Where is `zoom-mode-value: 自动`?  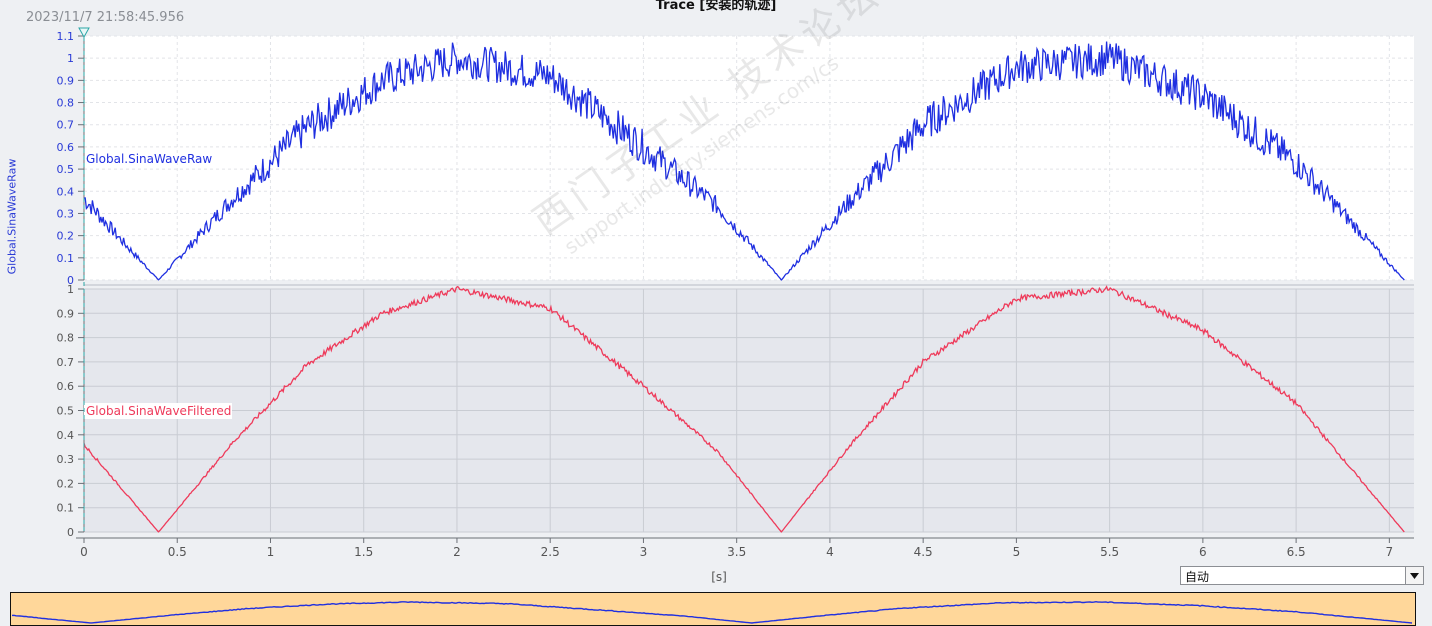
zoom-mode-value: 自动 is located at coordinates (1197, 577).